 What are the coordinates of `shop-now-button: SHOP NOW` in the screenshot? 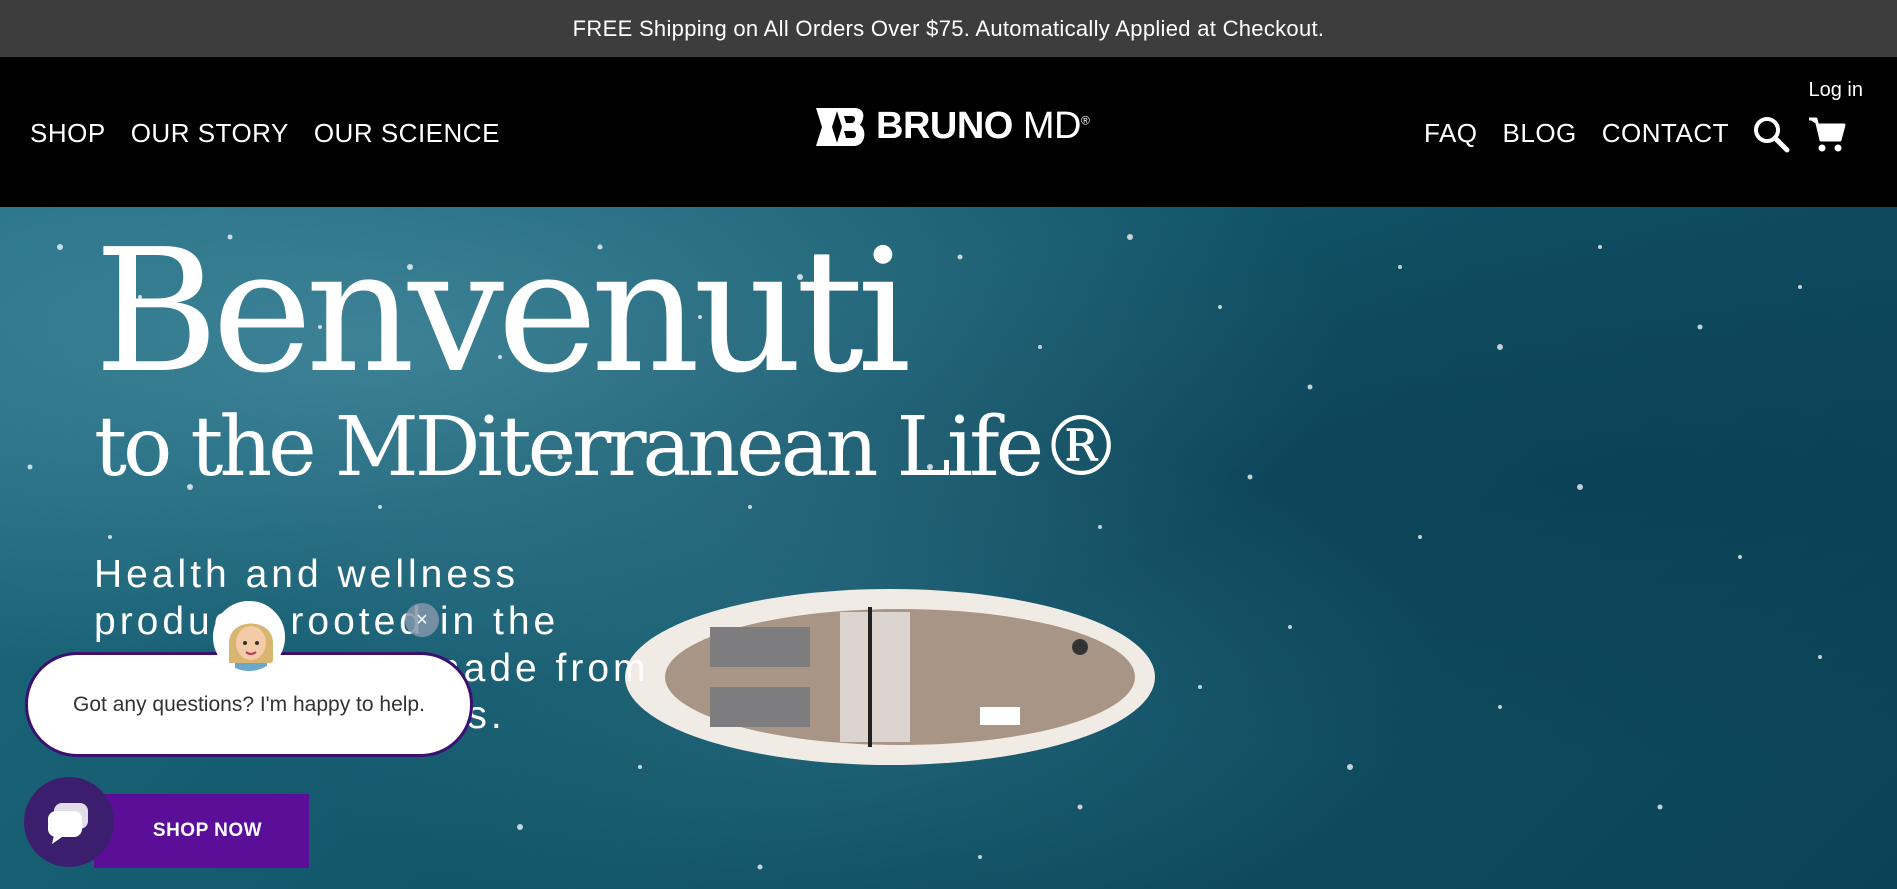 It's located at (201, 831).